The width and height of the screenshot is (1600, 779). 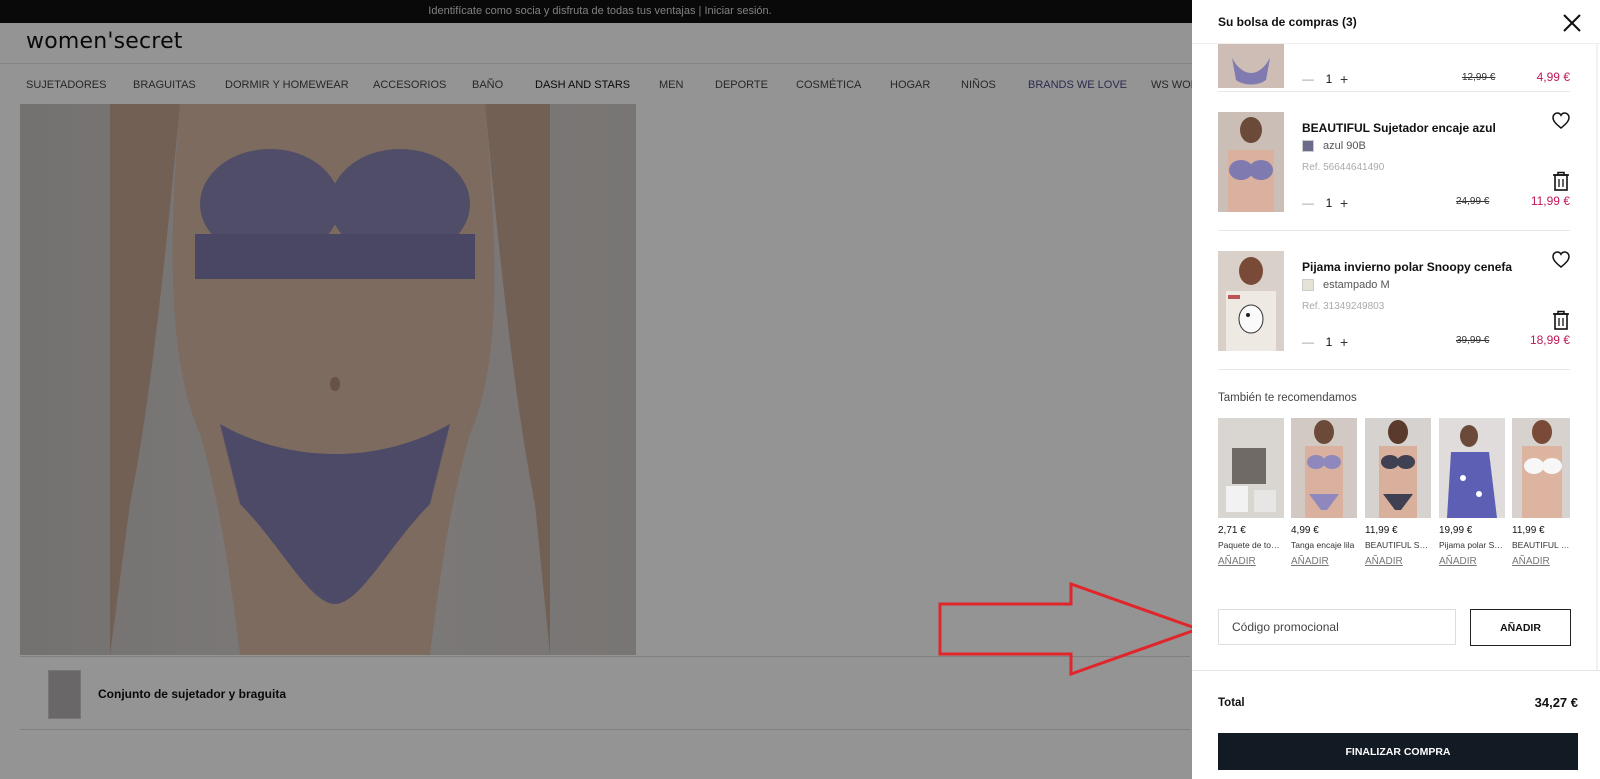 I want to click on total-label: Total, so click(x=1231, y=703).